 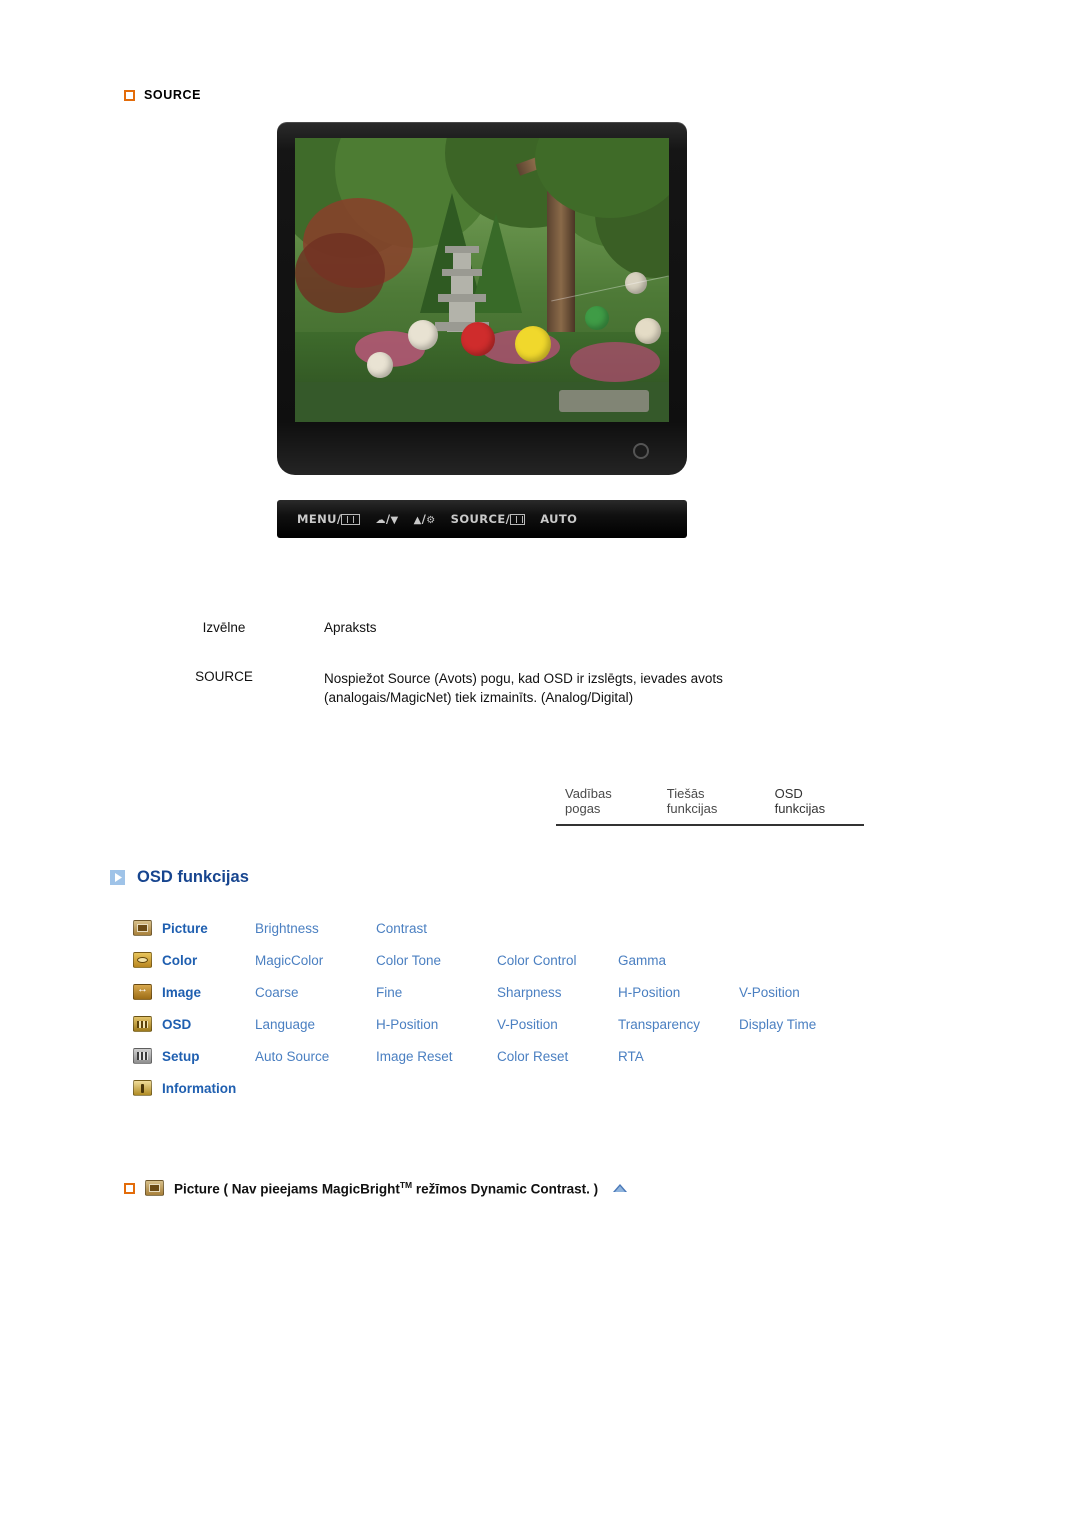 What do you see at coordinates (557, 992) in the screenshot?
I see `osd-item-sharpness: Sharpness` at bounding box center [557, 992].